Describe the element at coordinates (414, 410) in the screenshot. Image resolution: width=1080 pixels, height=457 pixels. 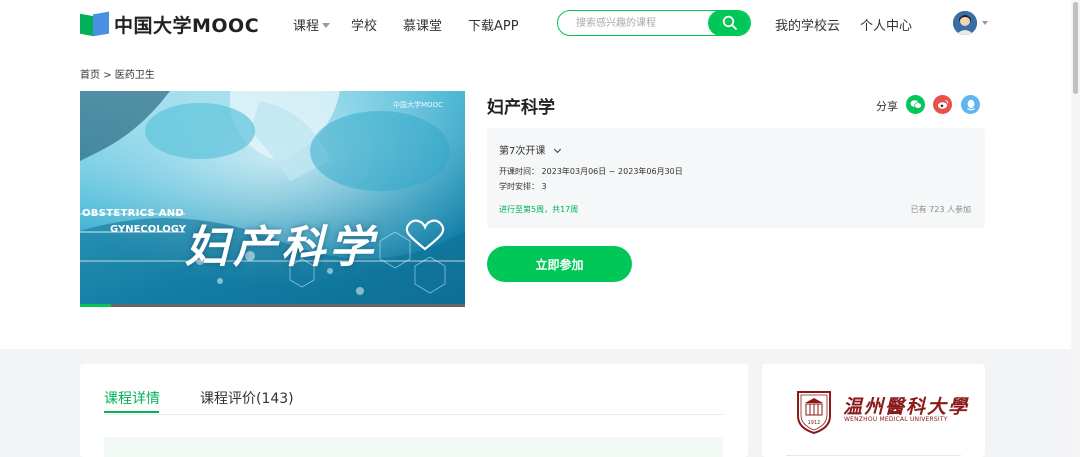
I see `course-detail-card: 课程详情 课程评价(143)` at that location.